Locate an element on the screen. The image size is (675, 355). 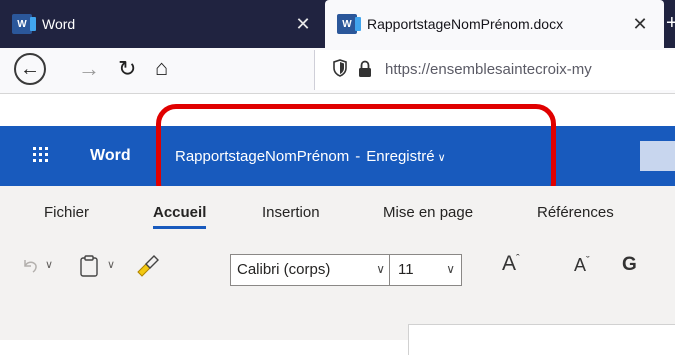
format-painter-icon is located at coordinates (147, 265).